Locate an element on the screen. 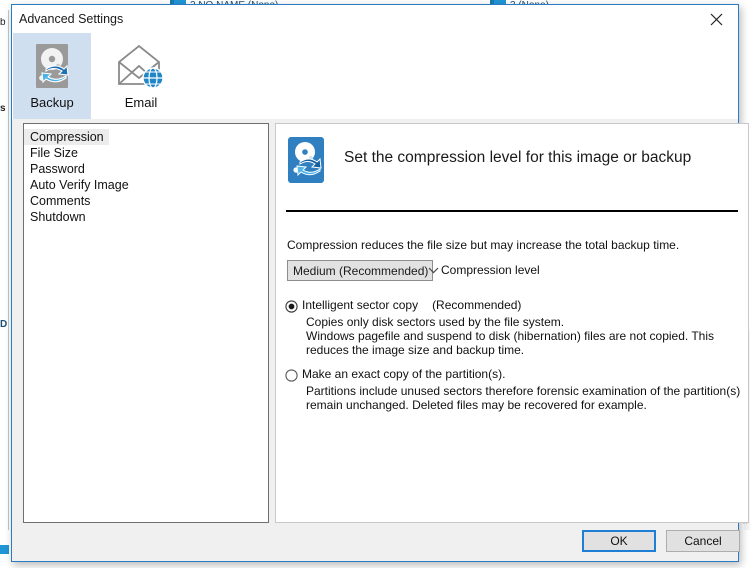 This screenshot has height=568, width=750. list-item: Auto Verify Image is located at coordinates (146, 184).